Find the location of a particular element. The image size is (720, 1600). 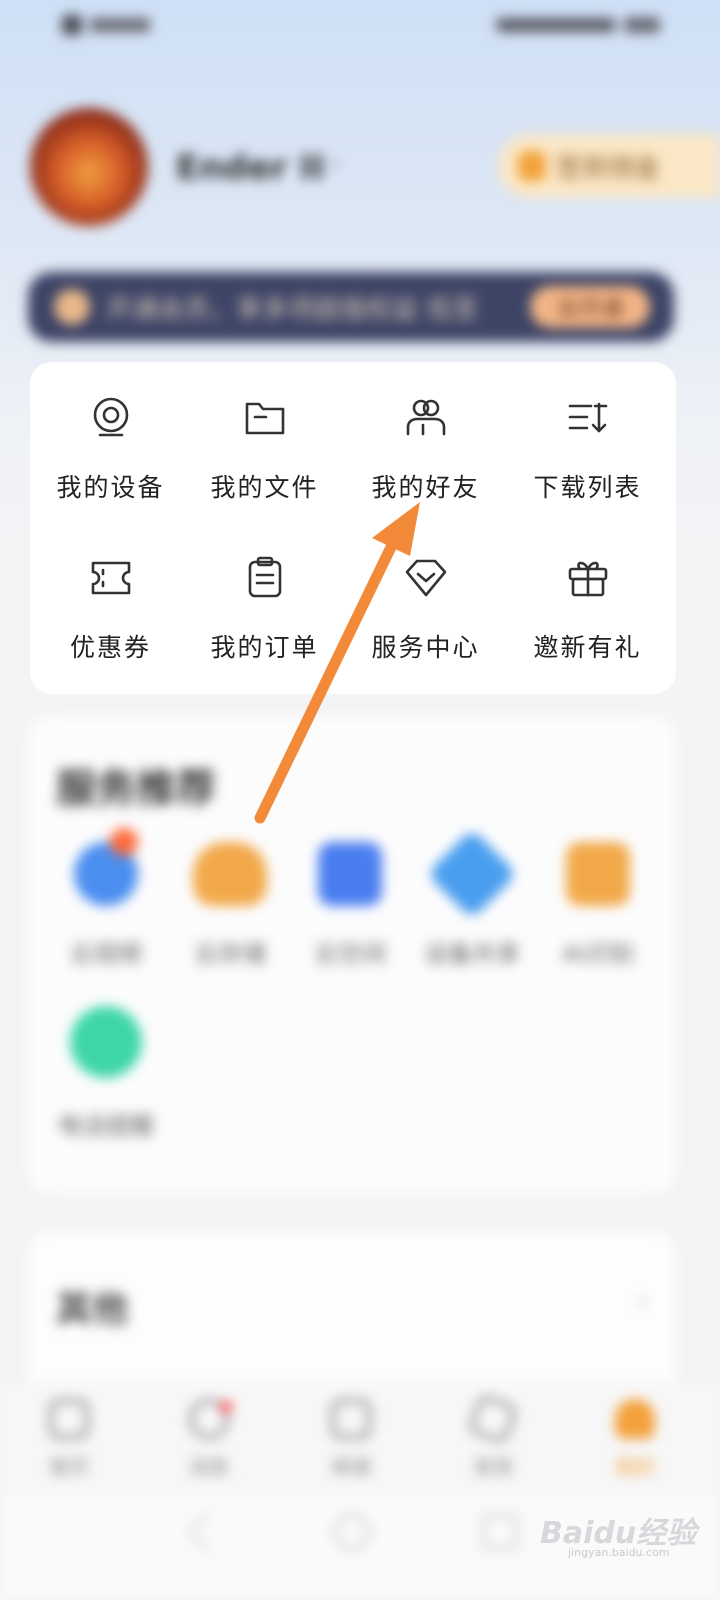

sign-in-button: 签到领金 is located at coordinates (609, 166).